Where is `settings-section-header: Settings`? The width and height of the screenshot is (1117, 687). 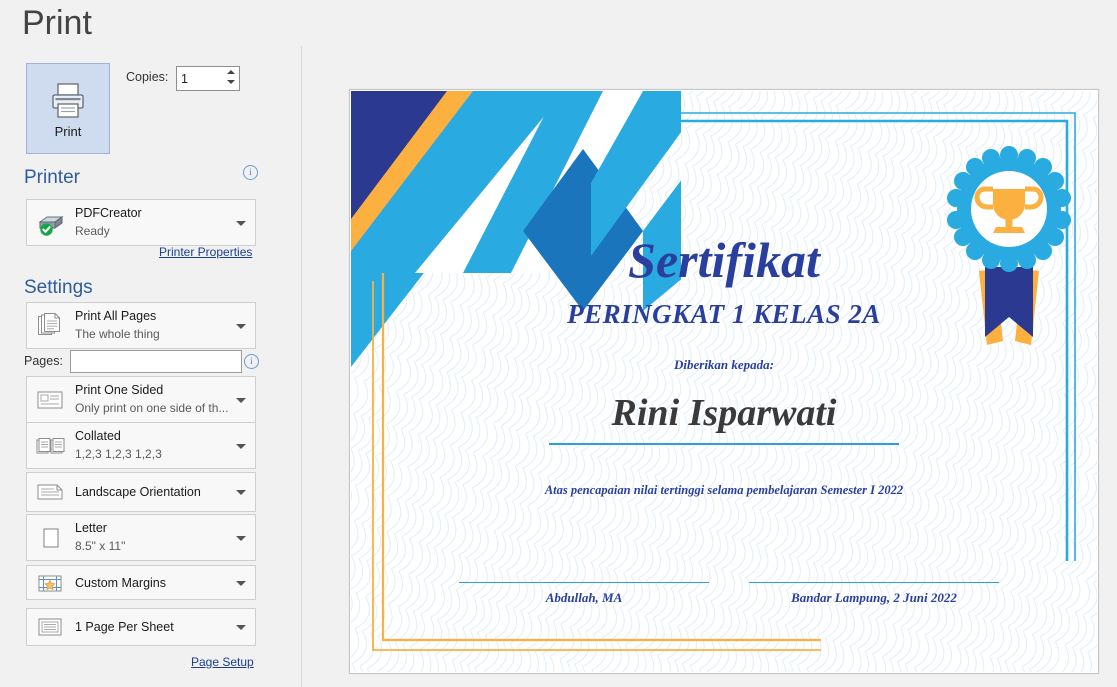
settings-section-header: Settings is located at coordinates (58, 287).